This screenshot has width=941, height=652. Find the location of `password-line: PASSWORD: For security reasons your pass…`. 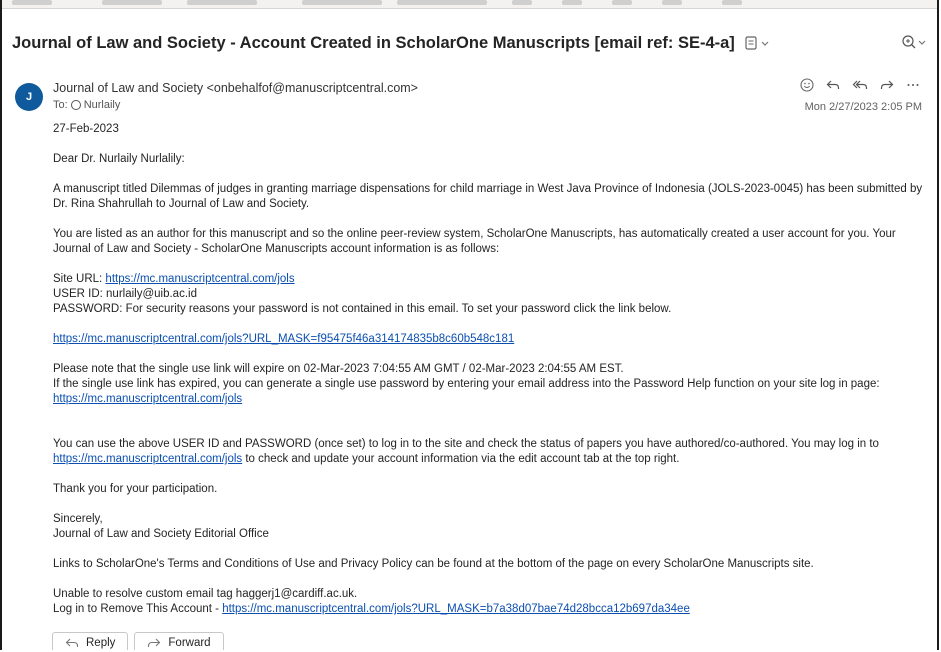

password-line: PASSWORD: For security reasons your pass… is located at coordinates (362, 309).